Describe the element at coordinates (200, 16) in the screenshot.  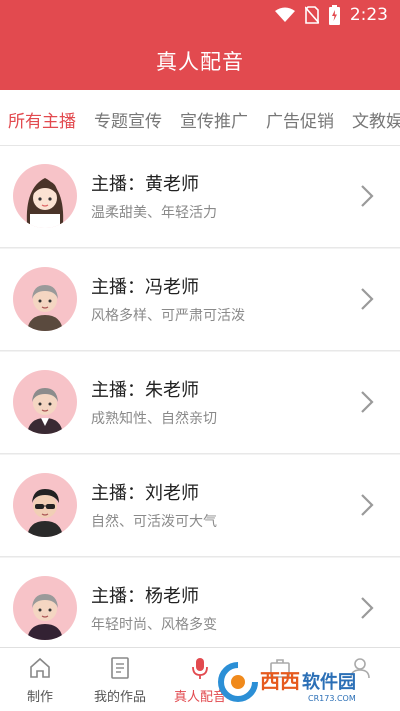
I see `status-bar: 2:23` at that location.